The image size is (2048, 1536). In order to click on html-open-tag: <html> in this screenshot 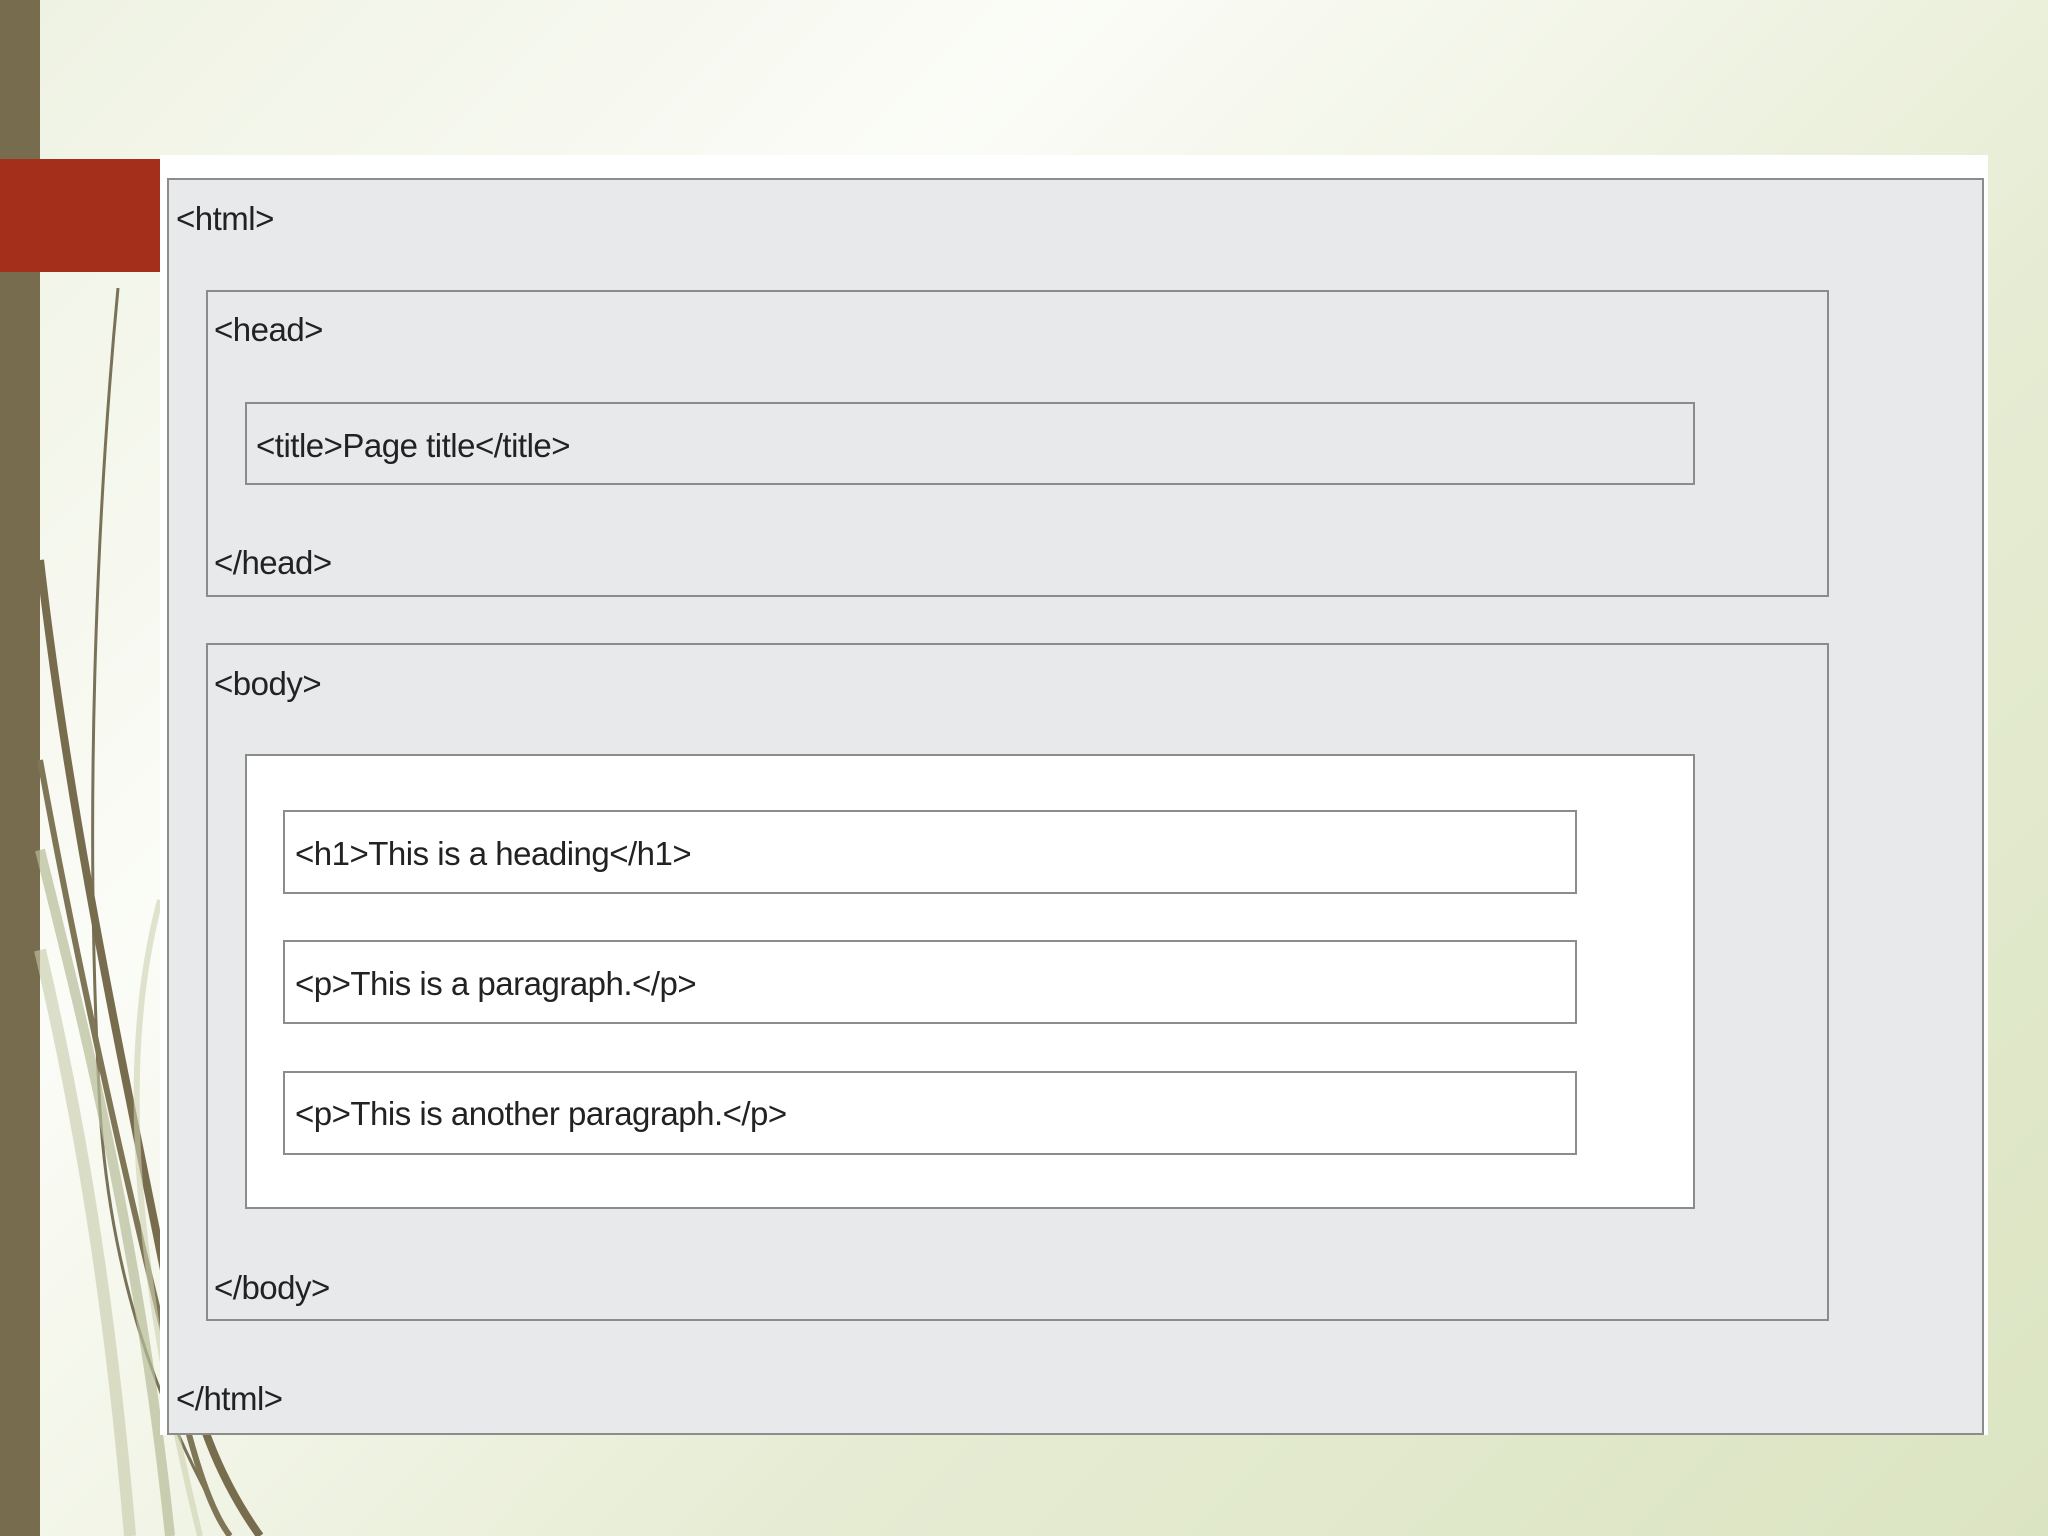, I will do `click(225, 218)`.